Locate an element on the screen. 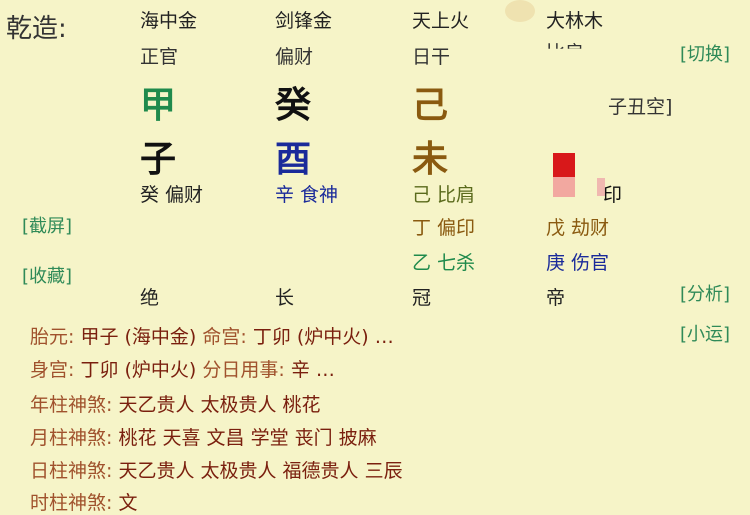 The image size is (750, 515). stem-year: 甲 is located at coordinates (158, 105).